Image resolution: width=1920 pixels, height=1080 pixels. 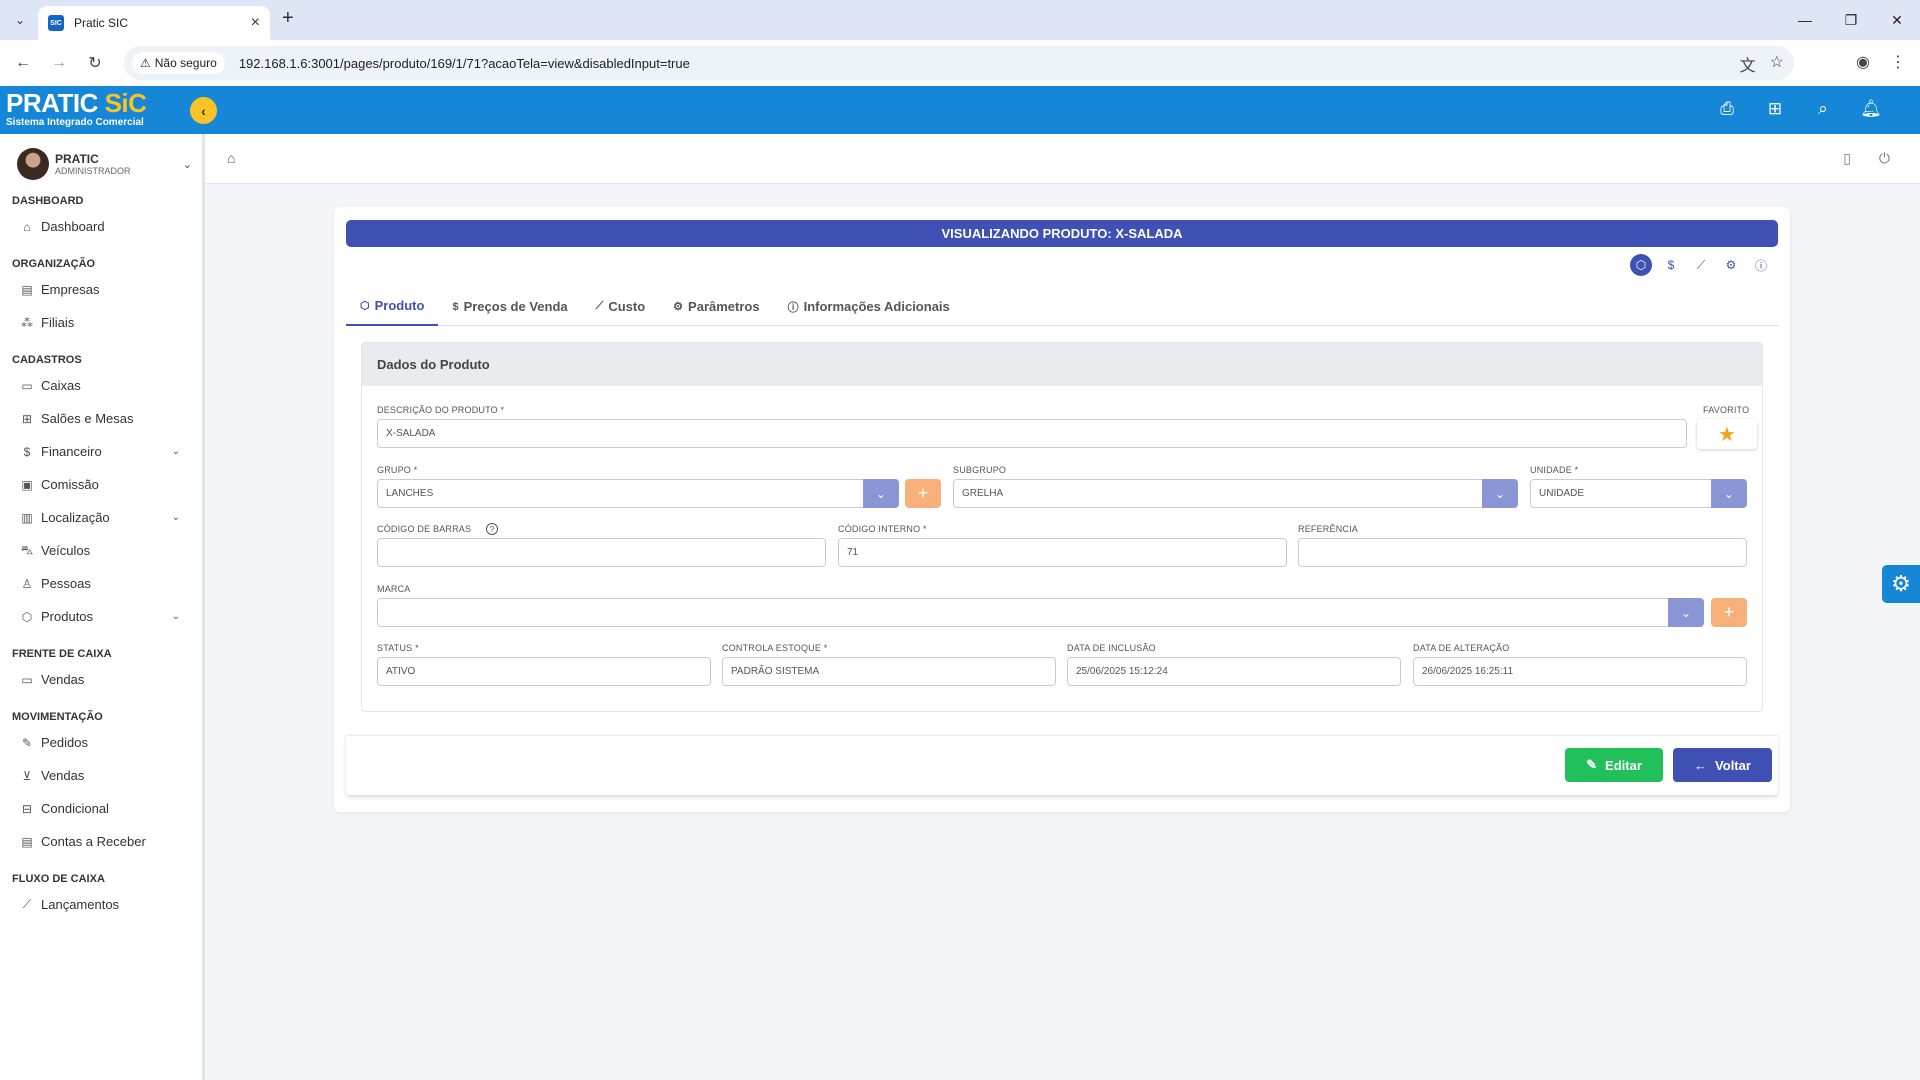 I want to click on sidebar-item-dashboard: ⌂ Dashboard, so click(x=100, y=226).